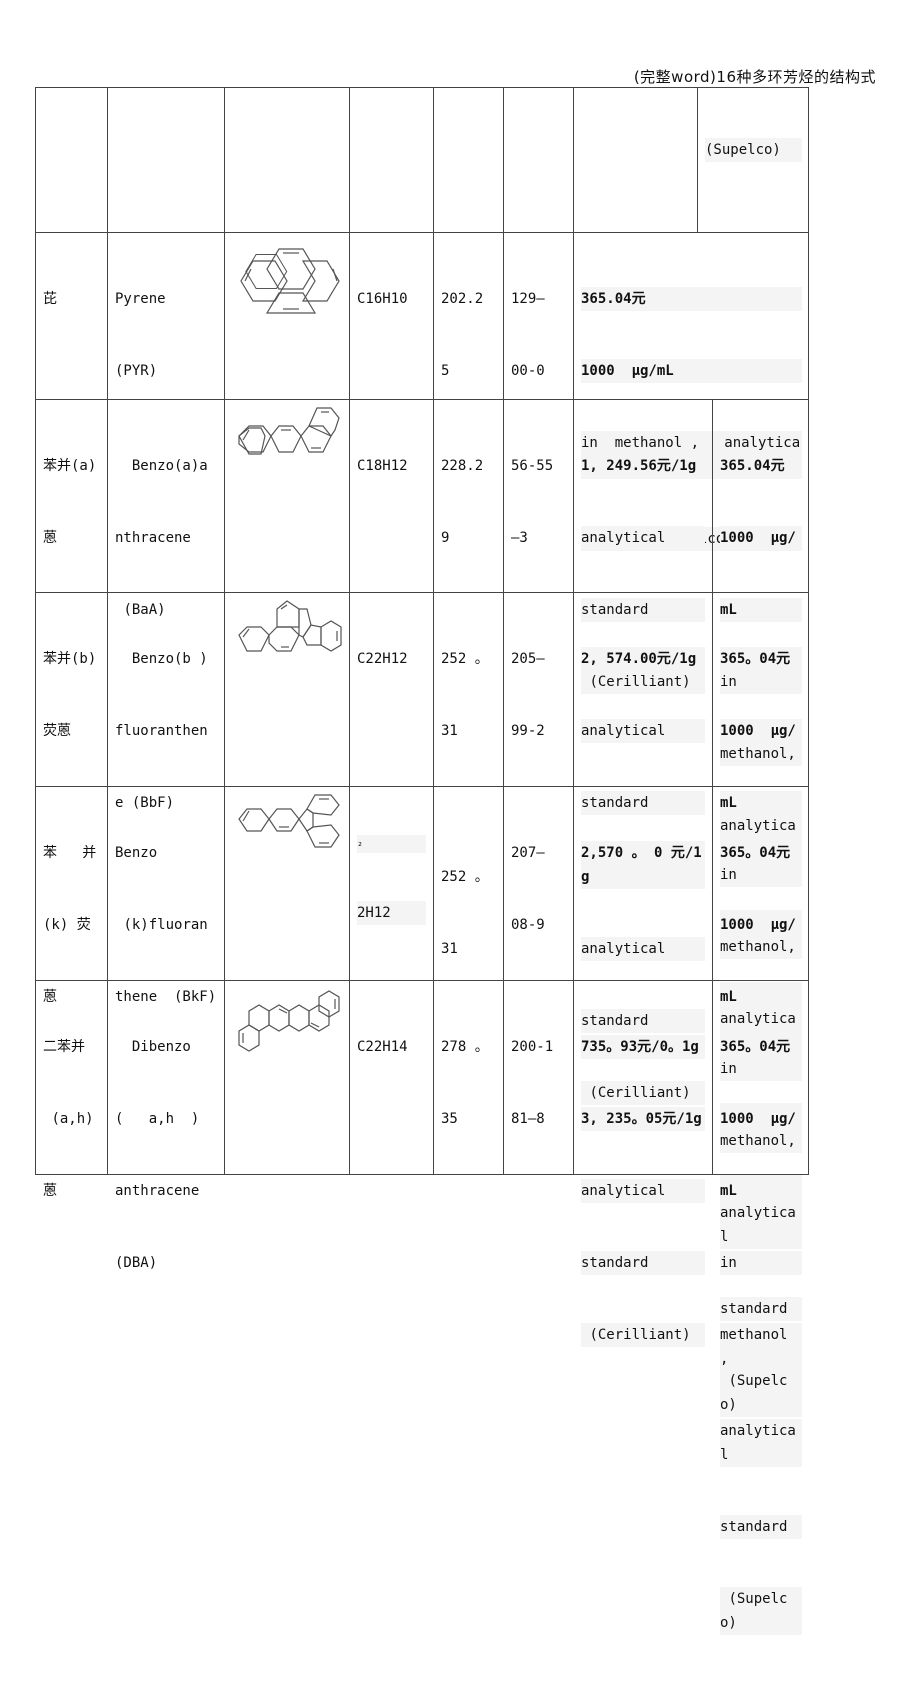 This screenshot has height=1683, width=920. I want to click on mw-line: 252 。, so click(465, 659).